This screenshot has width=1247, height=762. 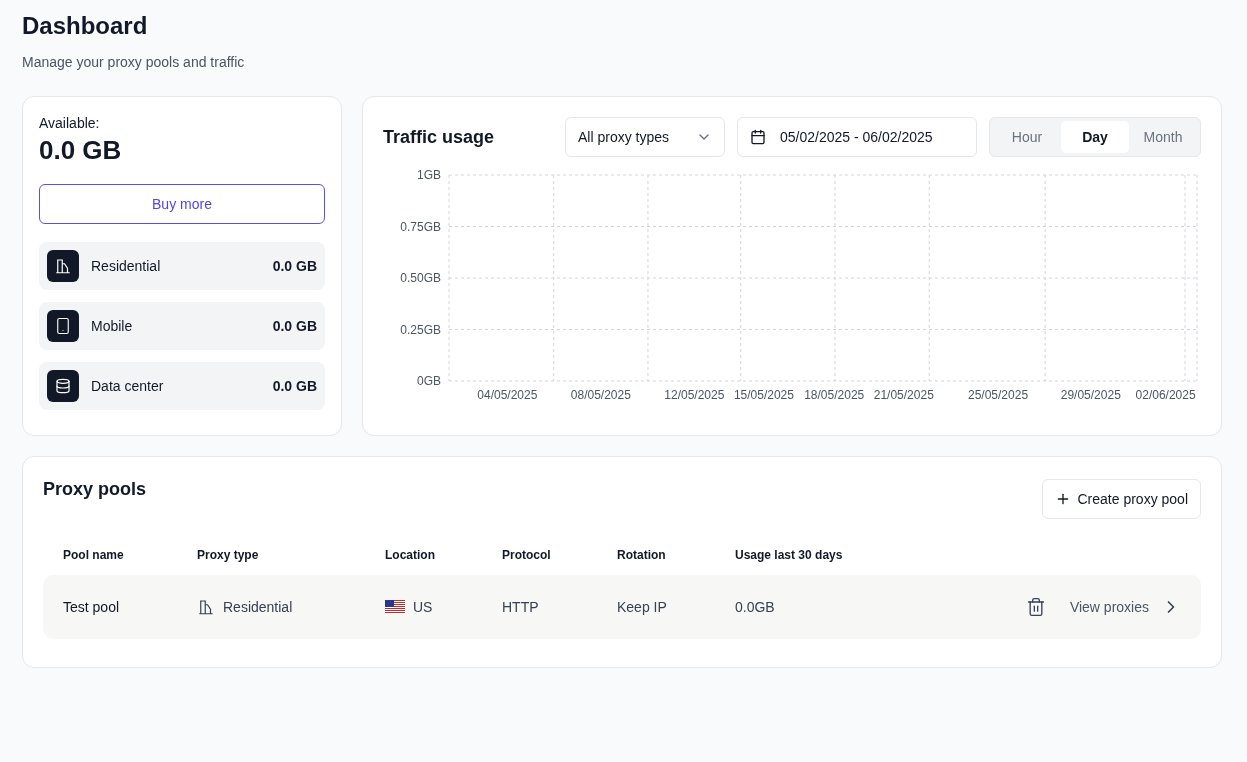 I want to click on column-header: Location, so click(x=410, y=555).